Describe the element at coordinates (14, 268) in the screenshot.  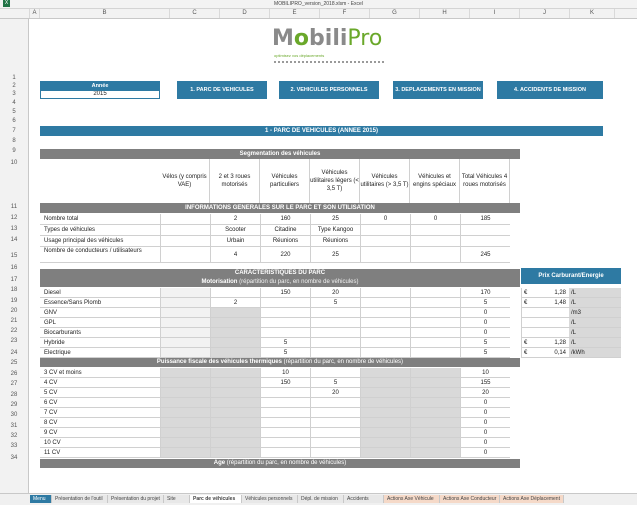
I see `row-header-16: 16` at that location.